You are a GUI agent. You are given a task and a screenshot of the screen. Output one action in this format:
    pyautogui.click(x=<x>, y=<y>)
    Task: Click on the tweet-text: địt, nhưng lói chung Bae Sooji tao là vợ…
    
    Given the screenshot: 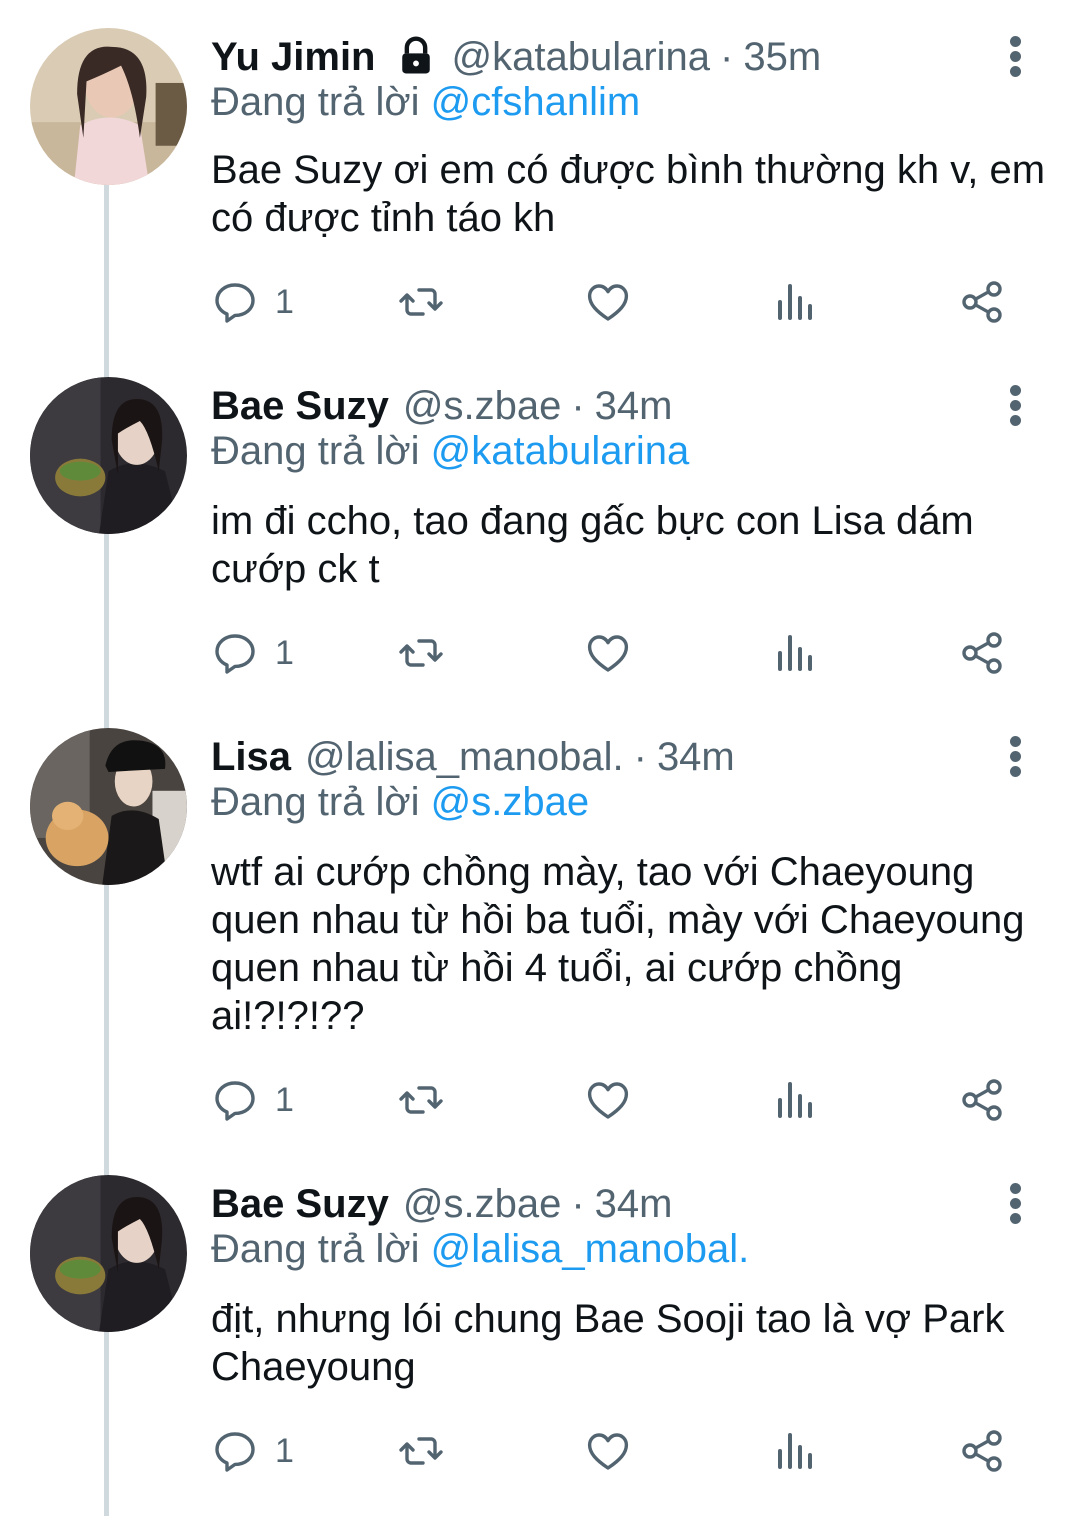 What is the action you would take?
    pyautogui.click(x=608, y=1343)
    